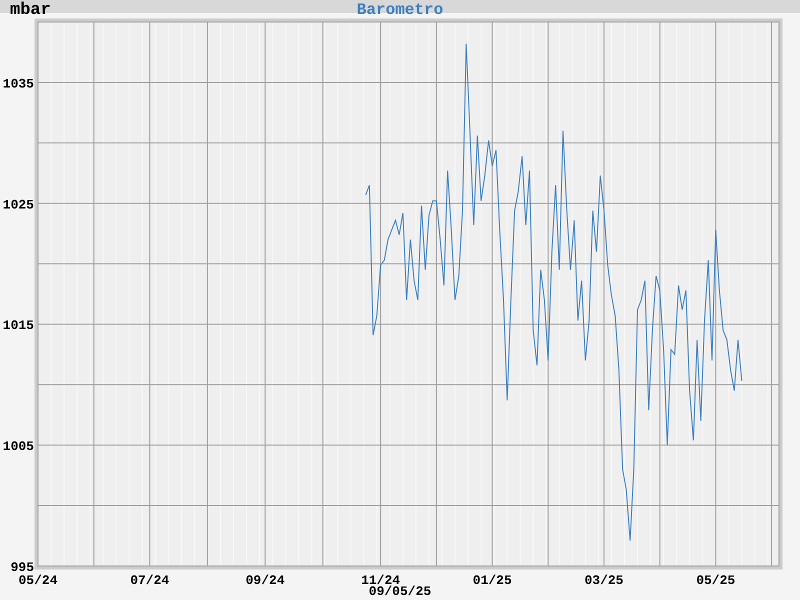 The height and width of the screenshot is (600, 800). What do you see at coordinates (30, 10) in the screenshot?
I see `unit-label: mbar` at bounding box center [30, 10].